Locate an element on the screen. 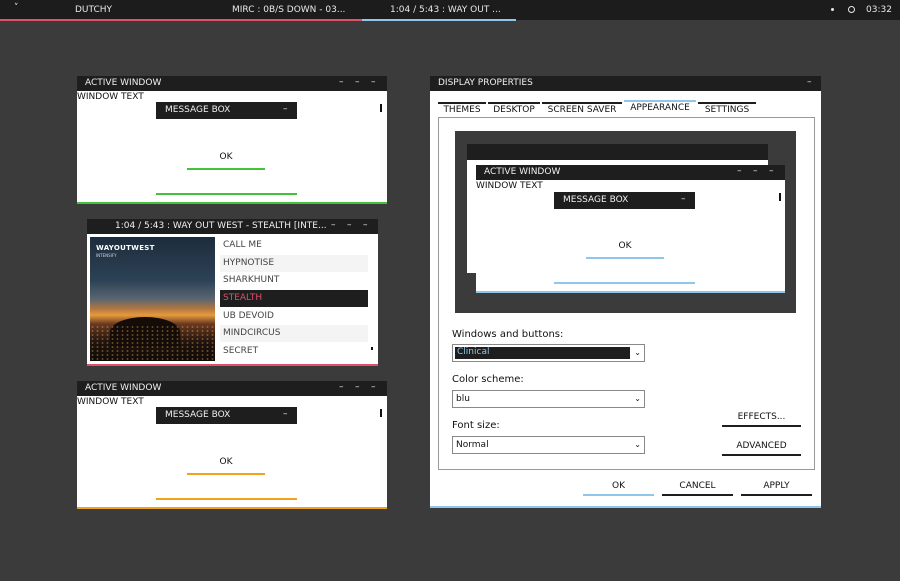  dot-icon is located at coordinates (832, 9).